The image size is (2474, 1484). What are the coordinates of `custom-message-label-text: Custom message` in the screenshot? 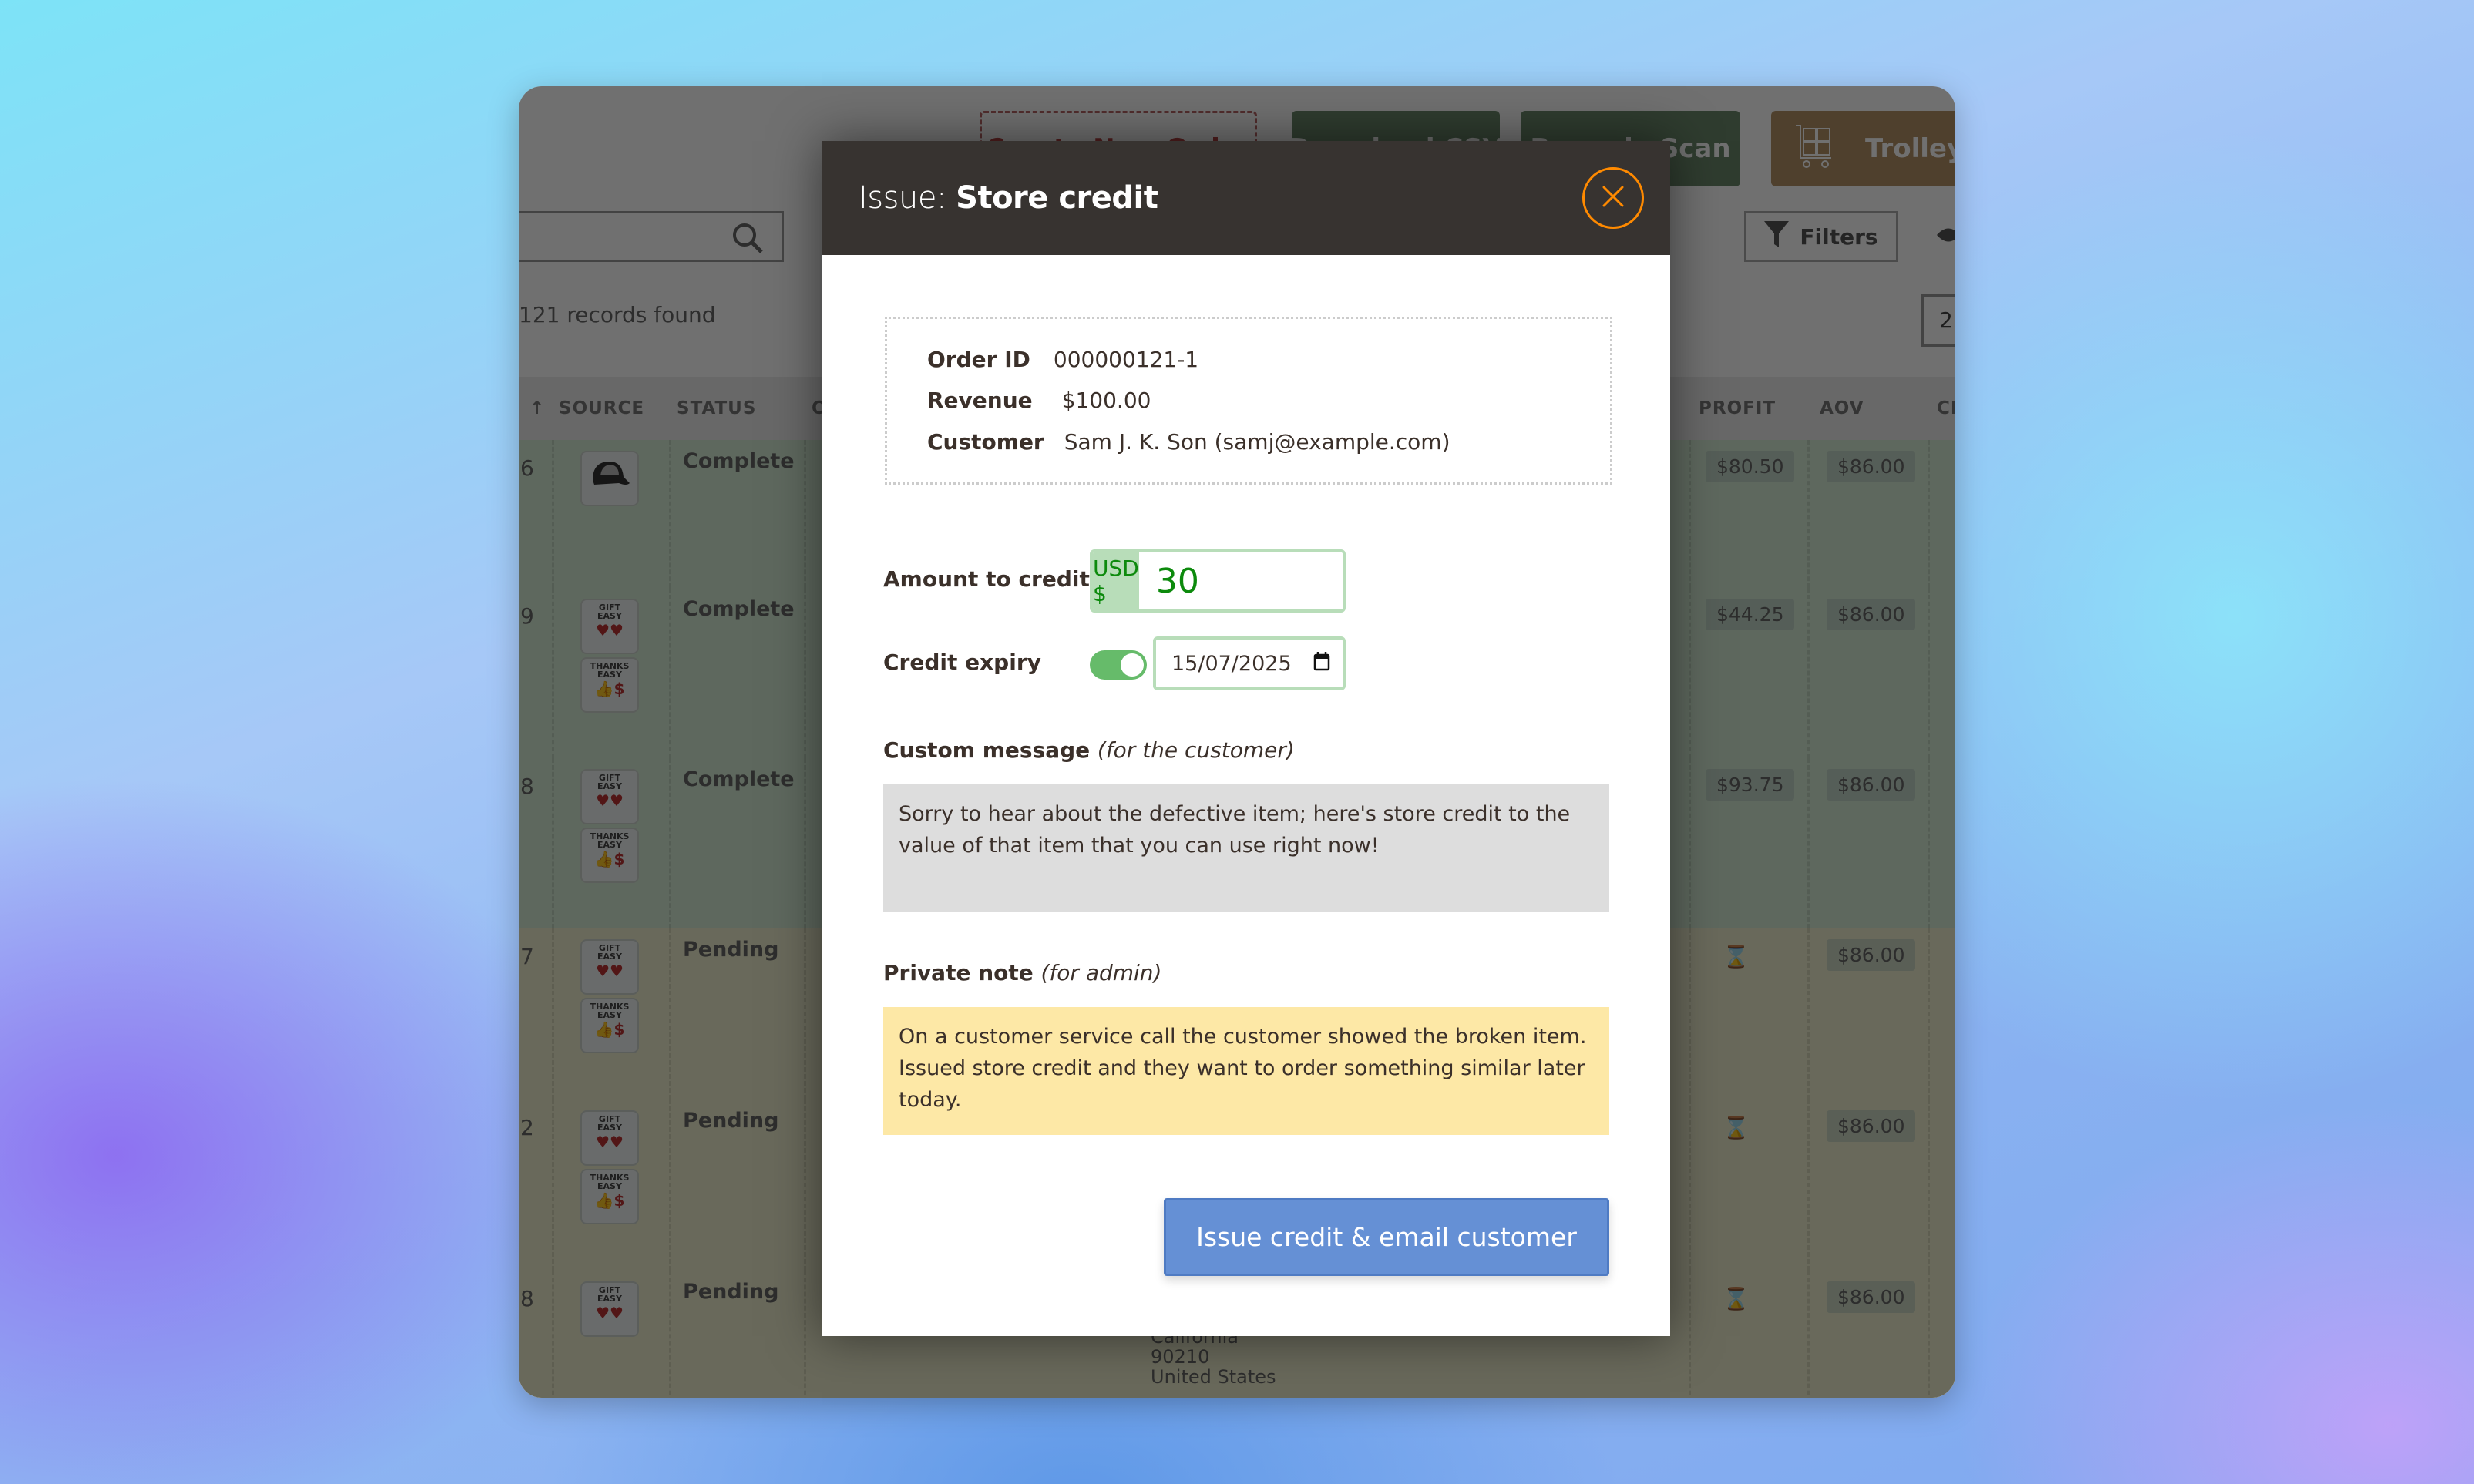 It's located at (987, 750).